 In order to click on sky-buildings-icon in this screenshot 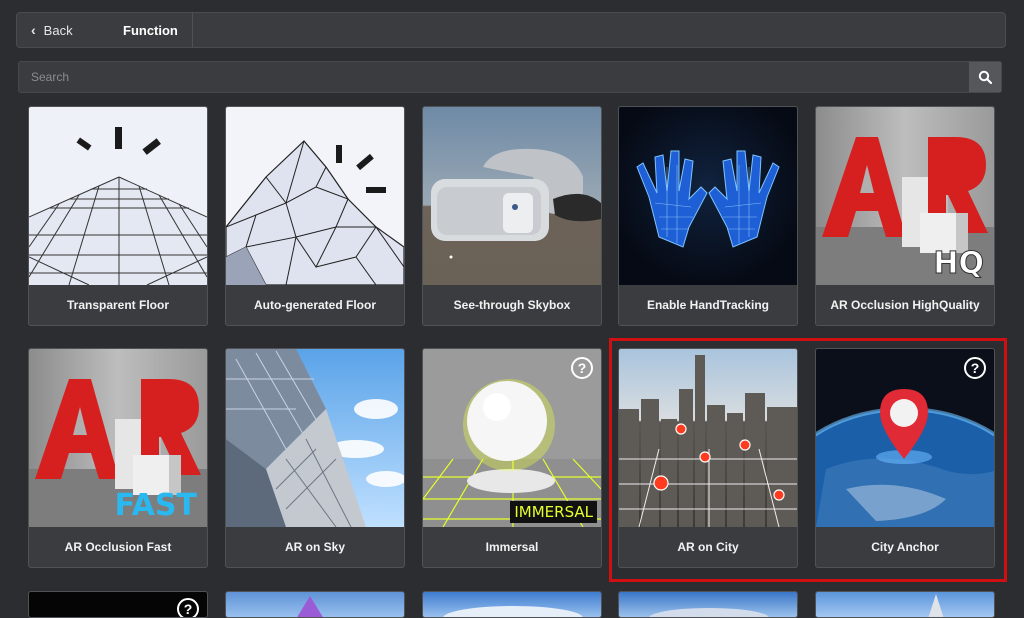, I will do `click(315, 438)`.